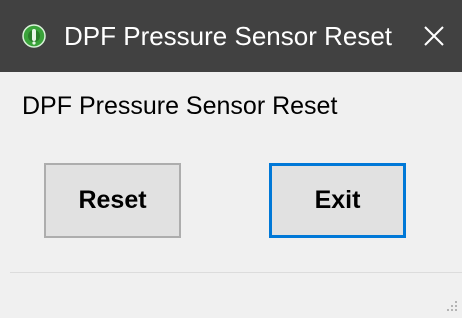 This screenshot has height=318, width=462. What do you see at coordinates (228, 36) in the screenshot?
I see `window-title: DPF Pressure Sensor Reset` at bounding box center [228, 36].